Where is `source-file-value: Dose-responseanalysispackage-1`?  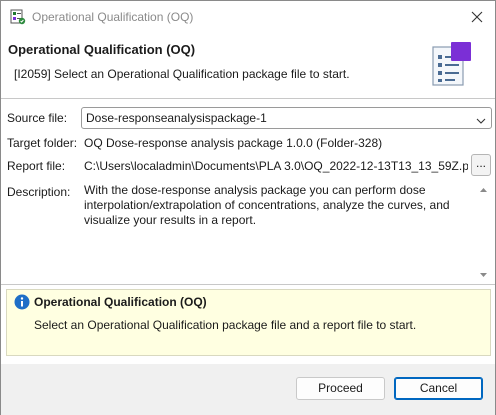 source-file-value: Dose-responseanalysispackage-1 is located at coordinates (176, 118).